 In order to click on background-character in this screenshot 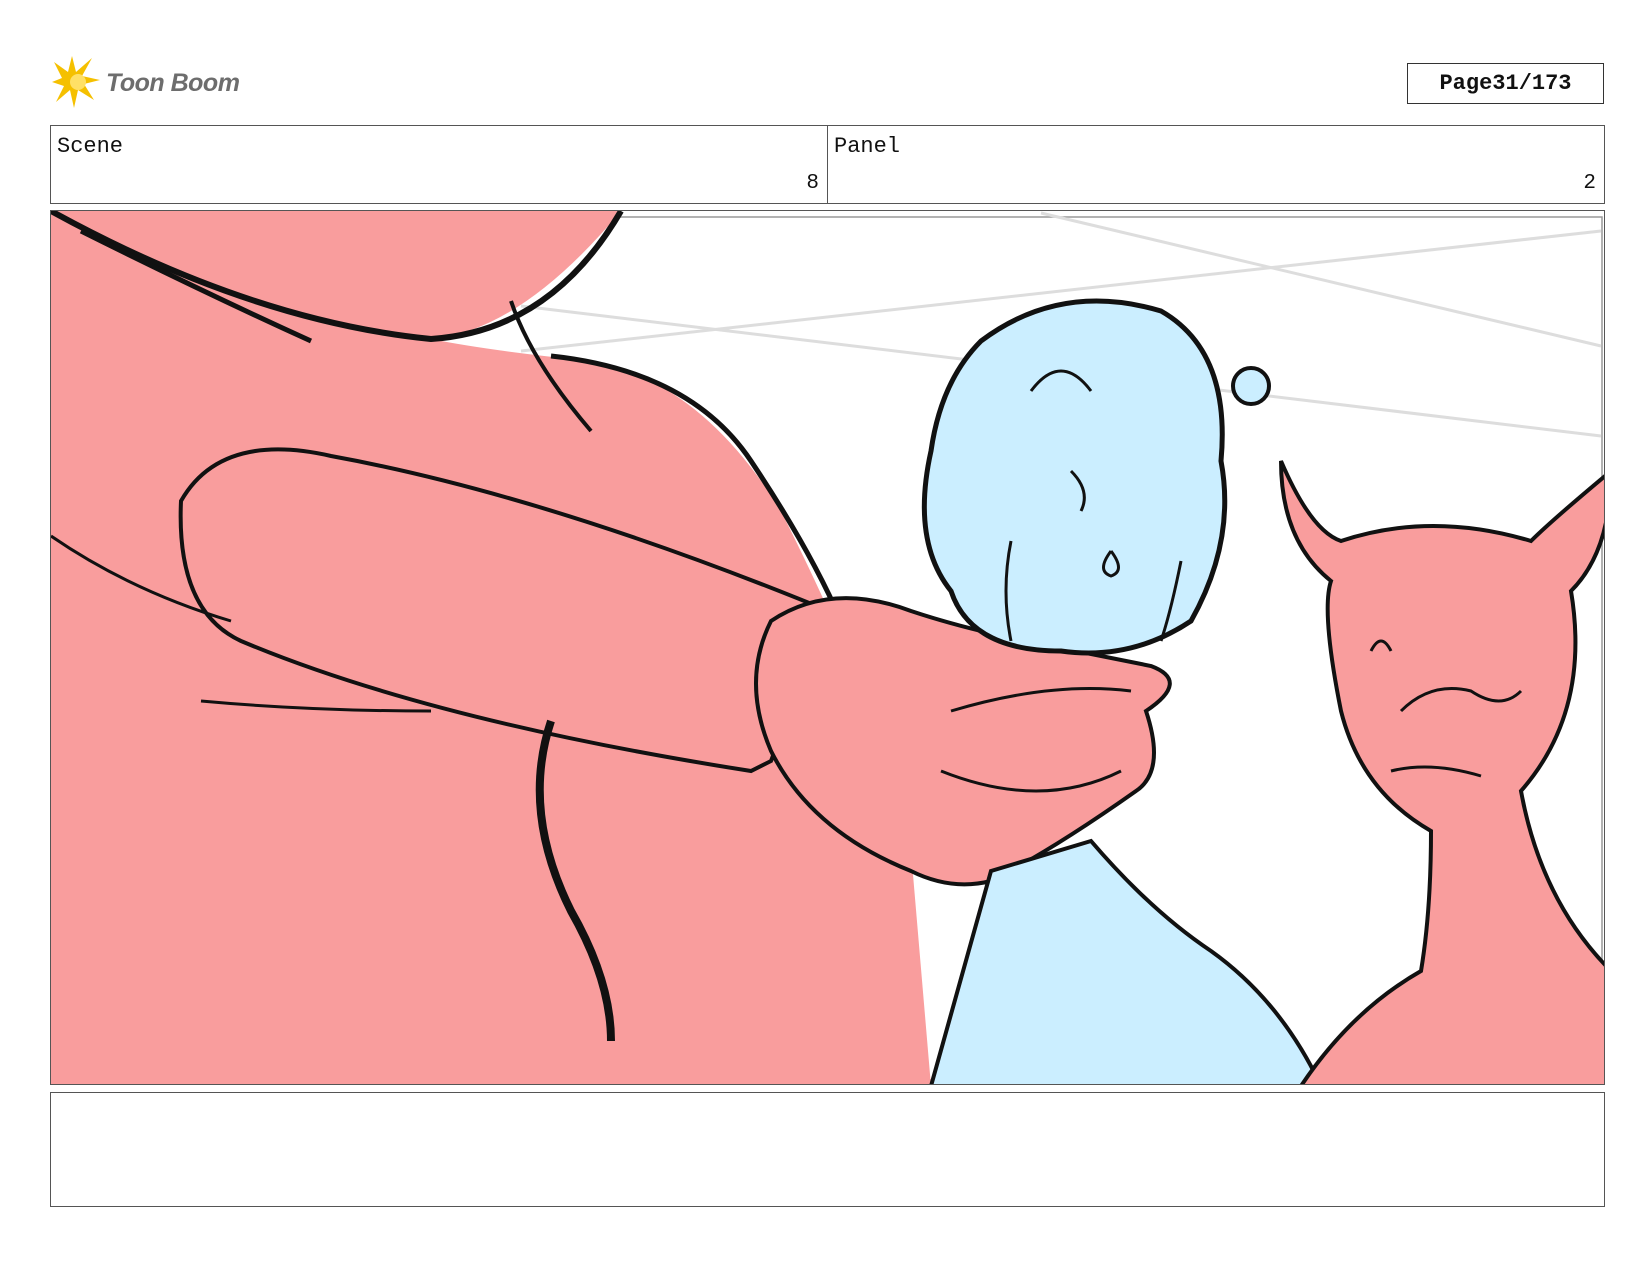, I will do `click(1441, 772)`.